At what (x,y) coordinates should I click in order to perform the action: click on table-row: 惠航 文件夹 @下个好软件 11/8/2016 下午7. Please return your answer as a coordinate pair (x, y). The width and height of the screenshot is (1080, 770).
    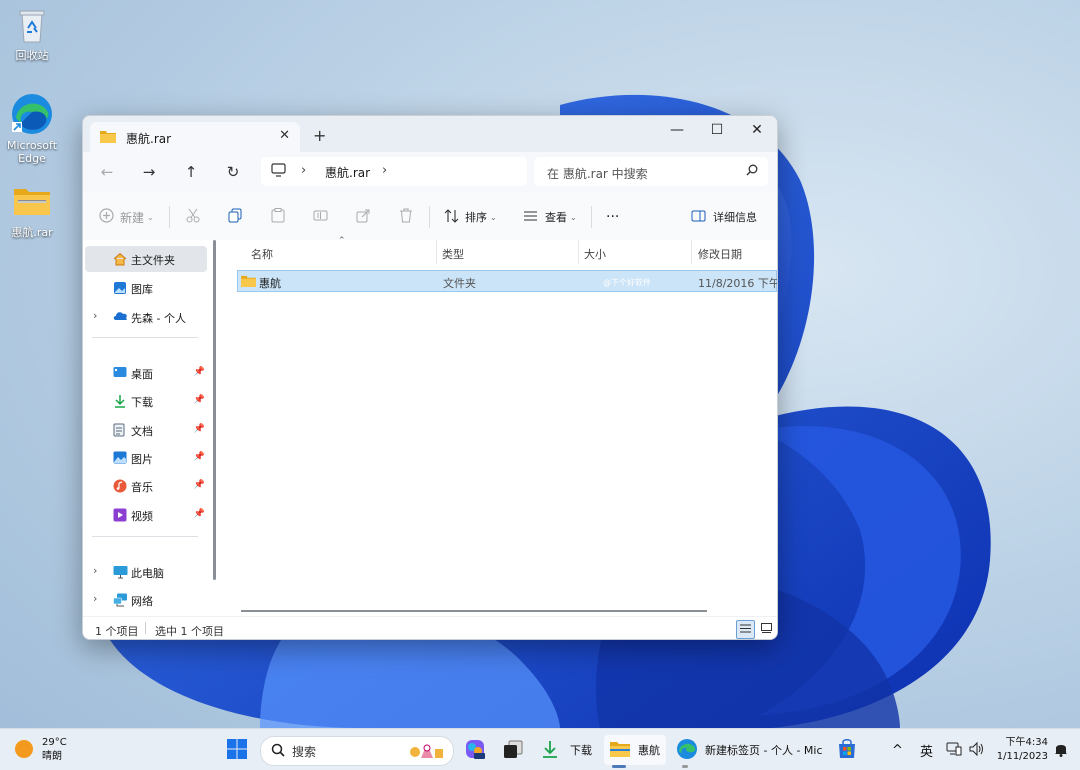
    Looking at the image, I should click on (507, 281).